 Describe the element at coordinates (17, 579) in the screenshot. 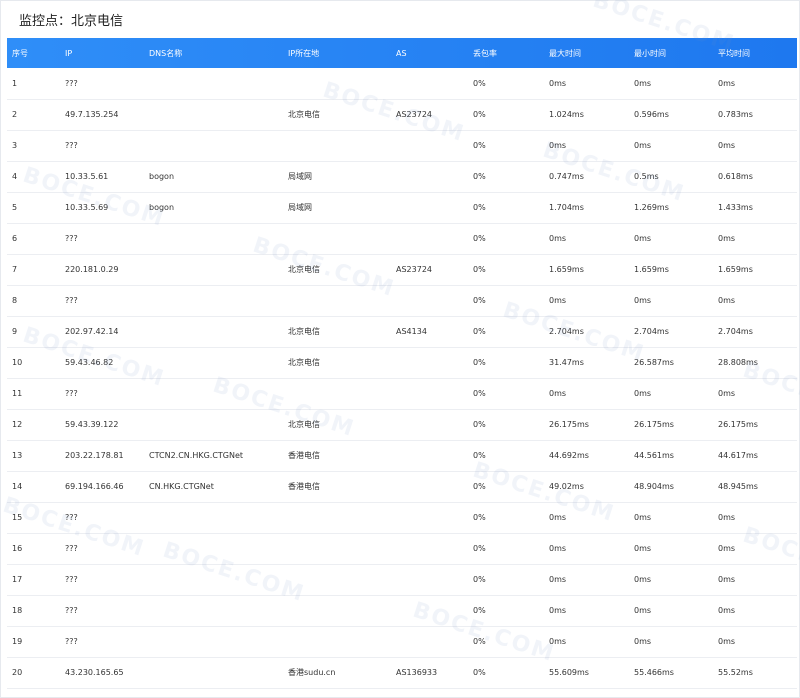

I see `cell-seq: 17` at that location.